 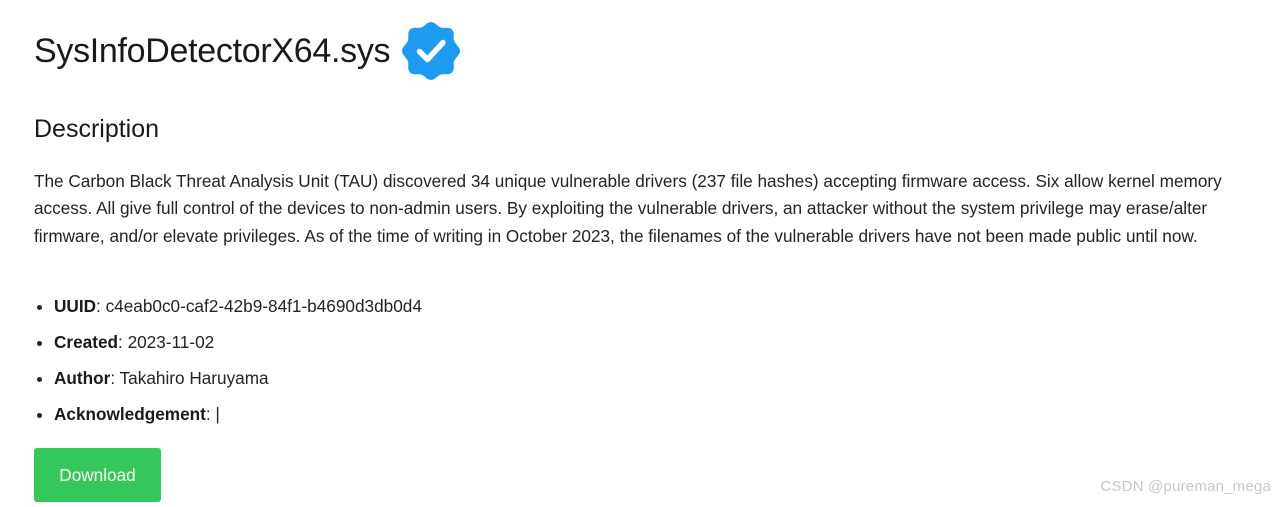 I want to click on description-heading: Description, so click(x=97, y=129).